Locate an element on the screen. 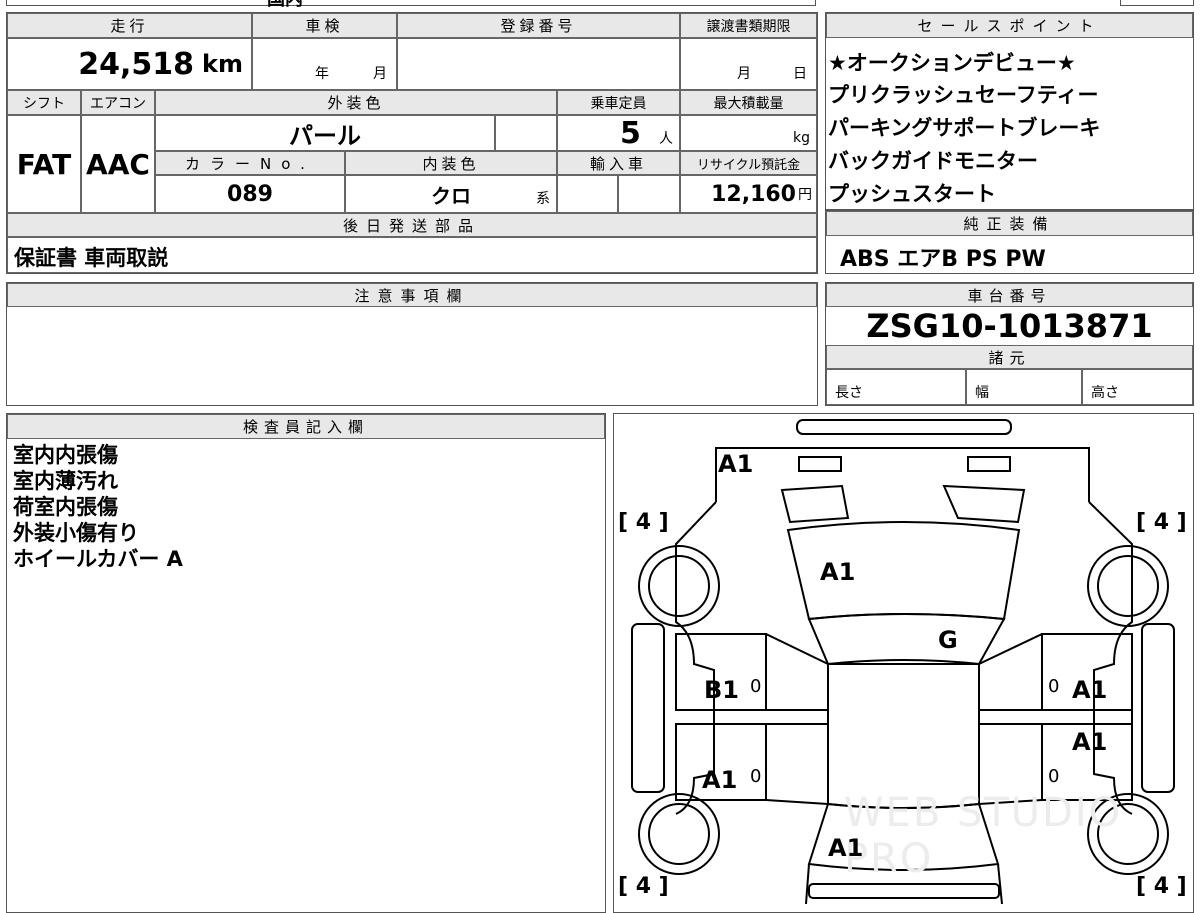 The image size is (1200, 913). damage-mark-roof: G is located at coordinates (948, 640).